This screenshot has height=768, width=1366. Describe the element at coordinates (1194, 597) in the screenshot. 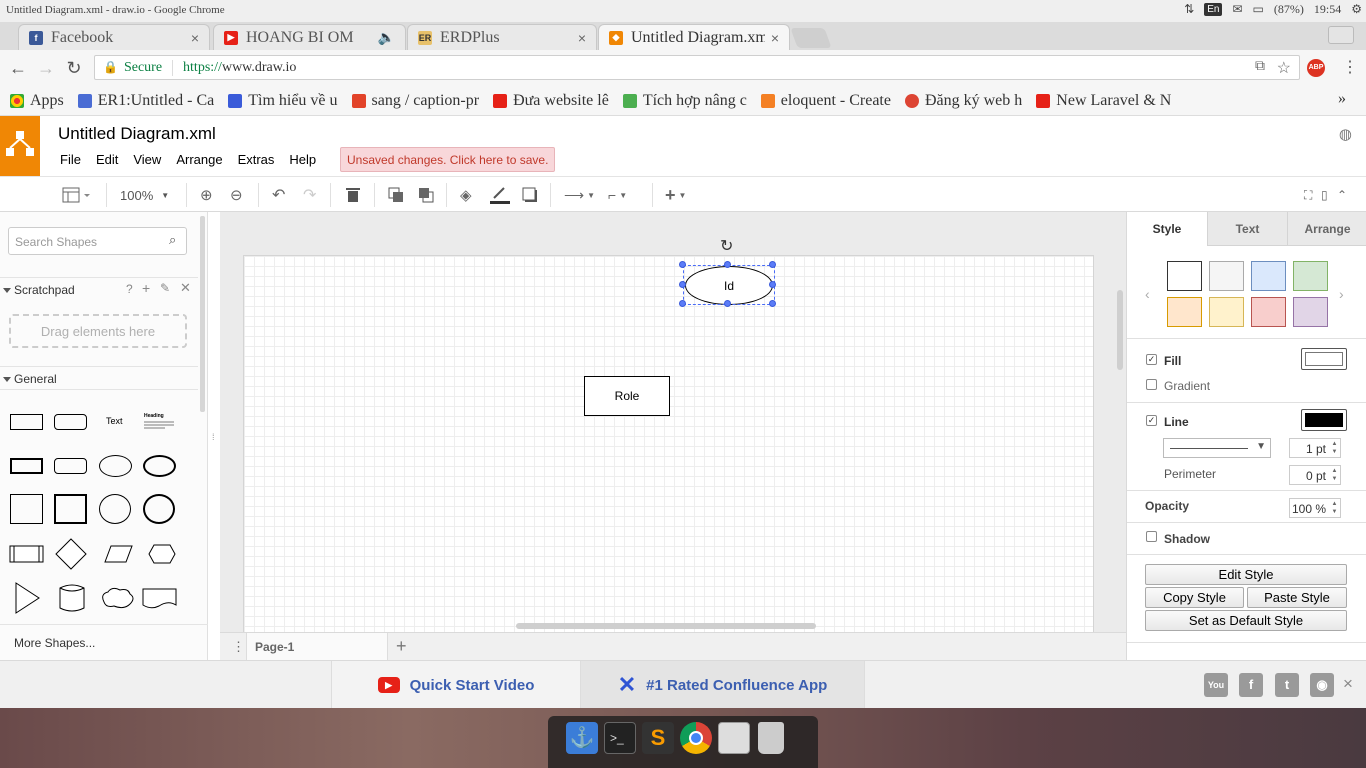

I see `copy-style-button: Copy Style` at that location.